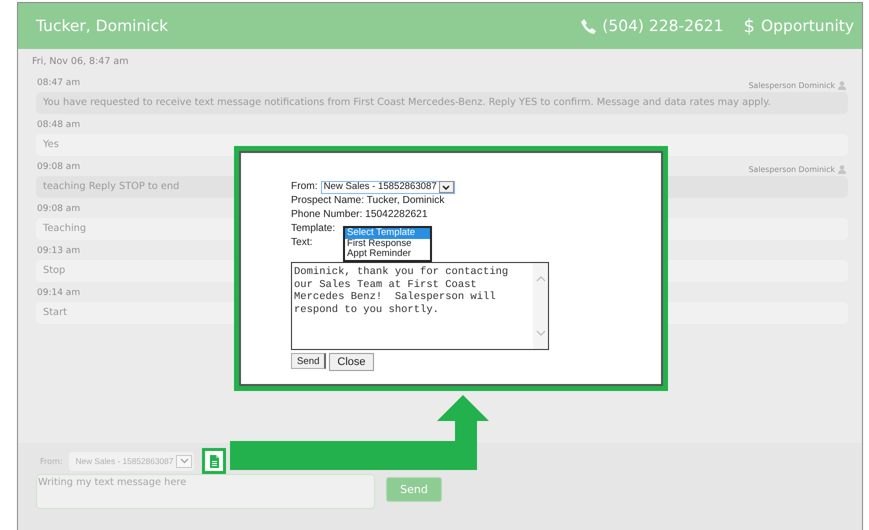 Image resolution: width=869 pixels, height=530 pixels. What do you see at coordinates (58, 252) in the screenshot?
I see `message-time: 09:13 am` at bounding box center [58, 252].